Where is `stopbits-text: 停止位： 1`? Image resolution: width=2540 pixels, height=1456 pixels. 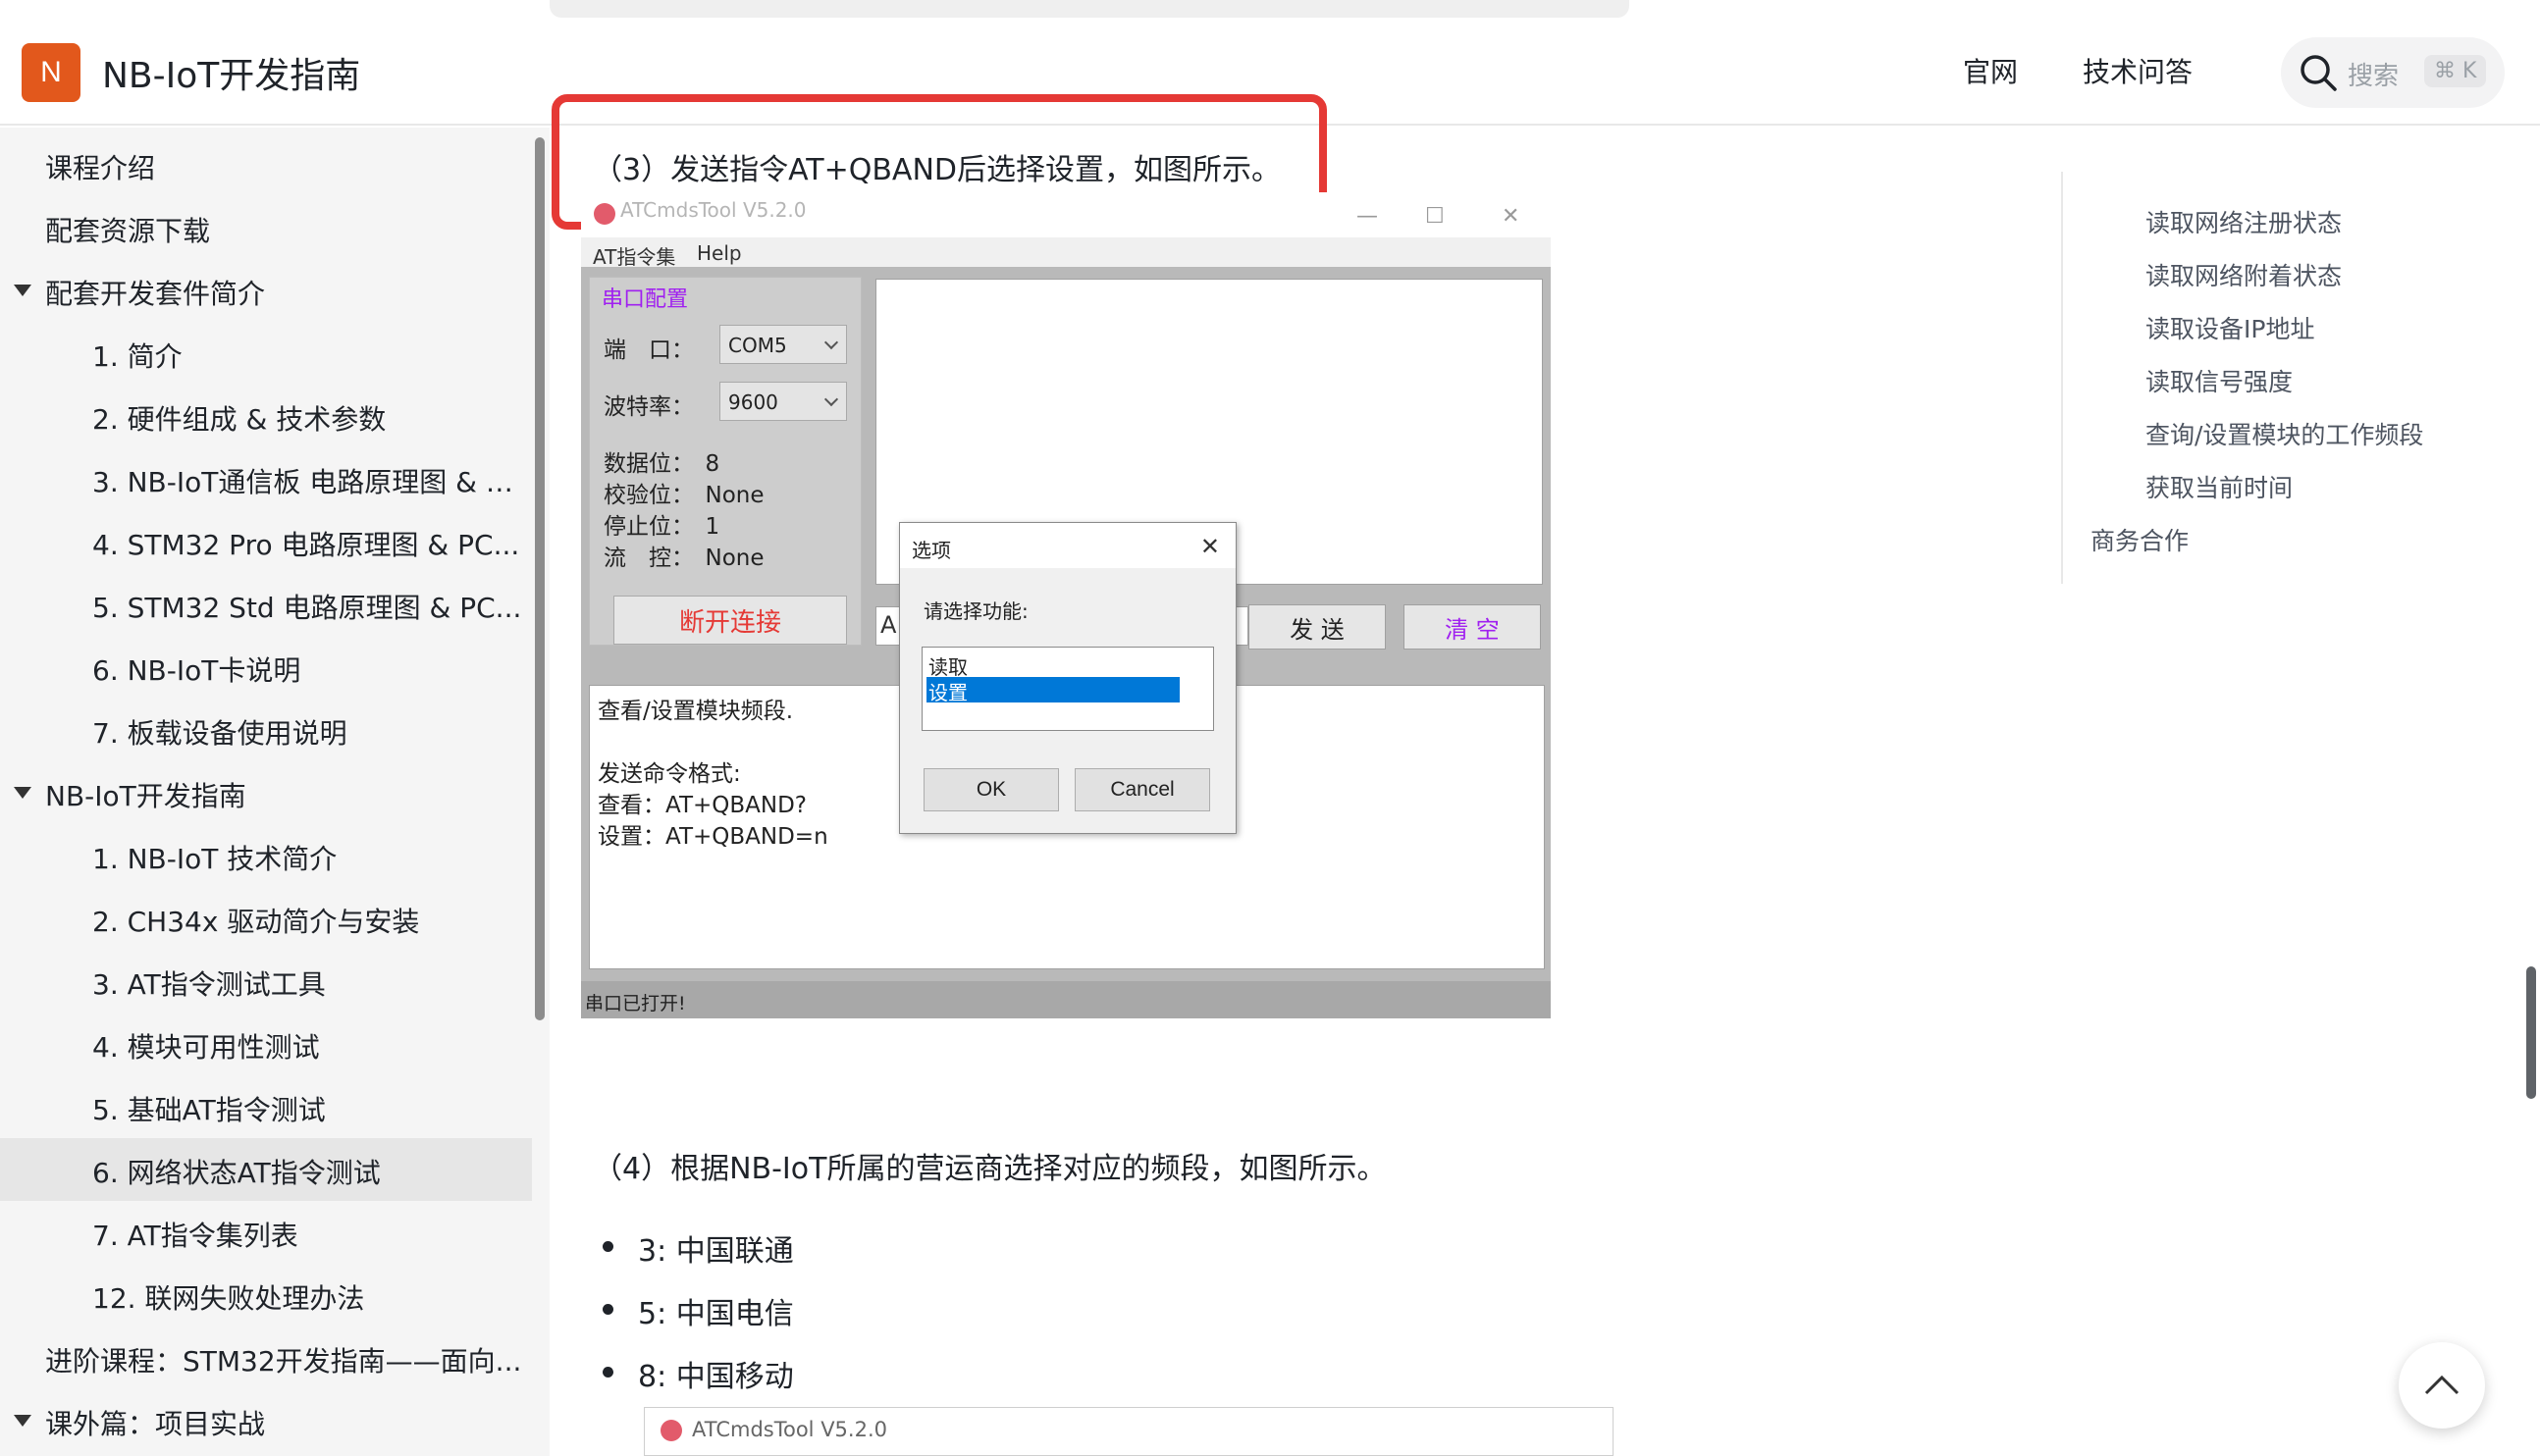
stopbits-text: 停止位： 1 is located at coordinates (662, 527).